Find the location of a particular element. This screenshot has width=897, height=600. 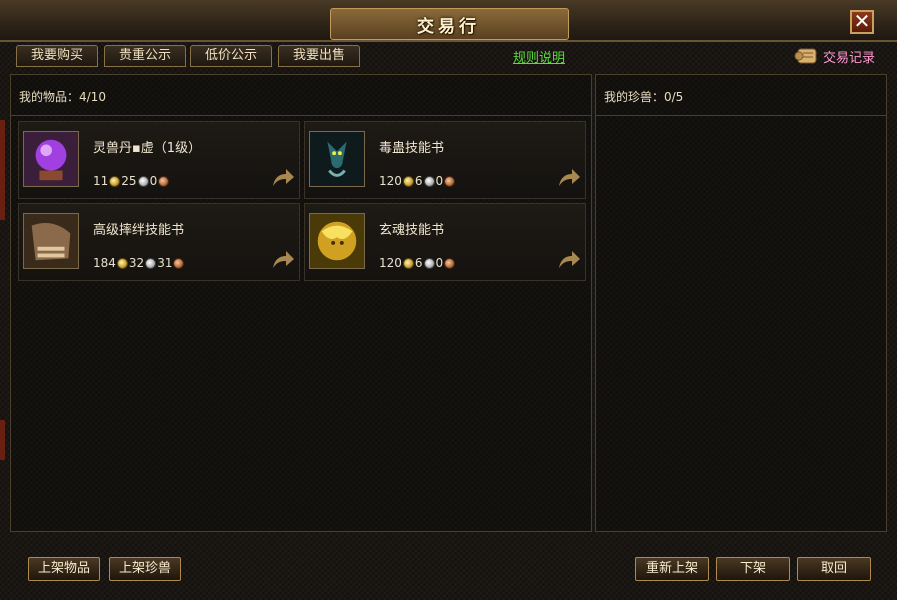

gold-amount: 184 is located at coordinates (104, 263).